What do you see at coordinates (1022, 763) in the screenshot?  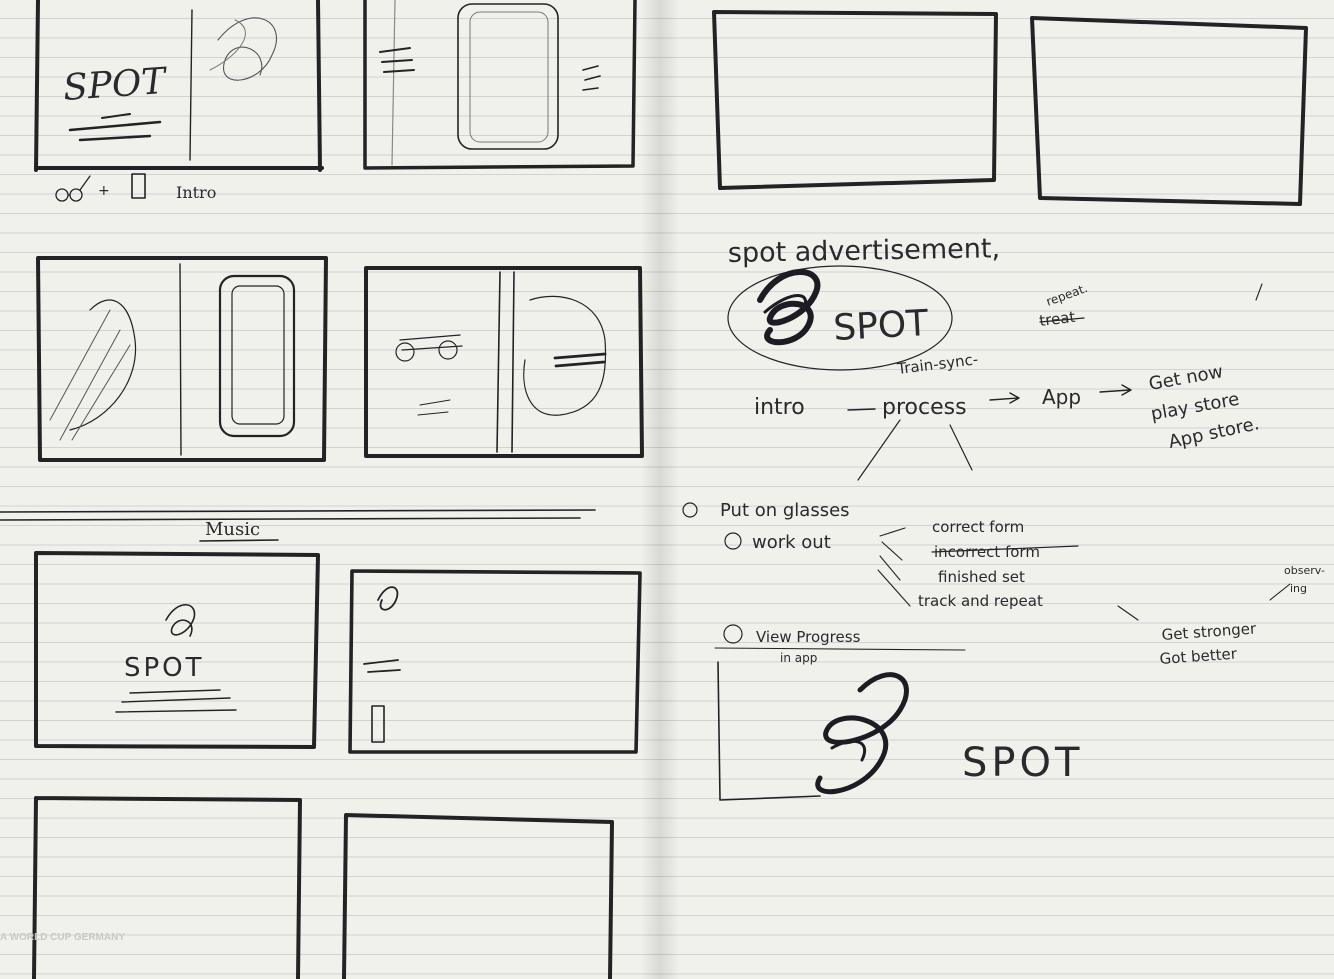 I see `bottom-logo-text: SPOT` at bounding box center [1022, 763].